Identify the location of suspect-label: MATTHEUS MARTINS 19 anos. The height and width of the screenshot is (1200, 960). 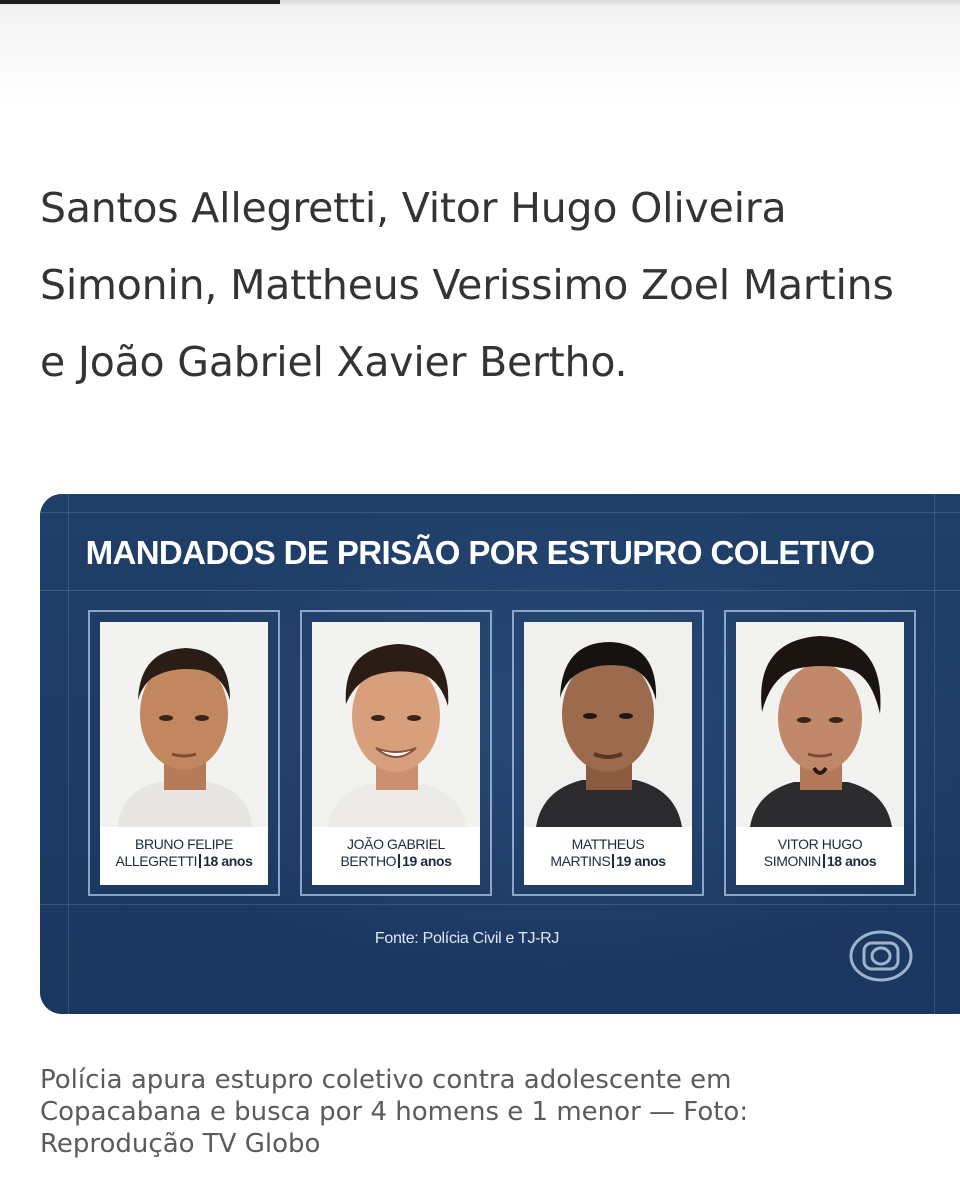
(608, 856).